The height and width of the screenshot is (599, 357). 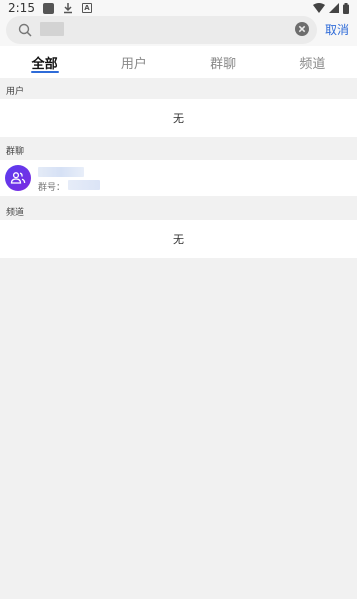 I want to click on tab-label: 用户, so click(x=133, y=64).